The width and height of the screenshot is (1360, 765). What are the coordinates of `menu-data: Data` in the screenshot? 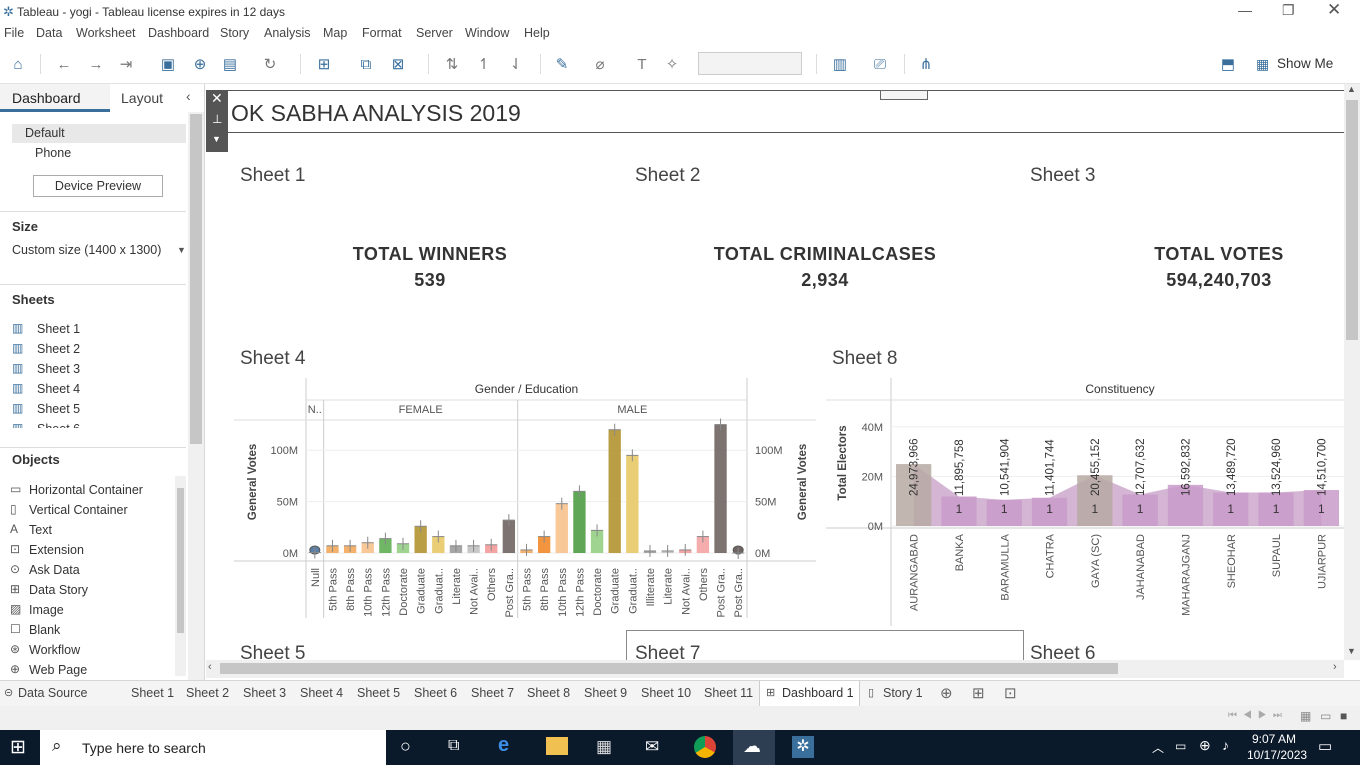 It's located at (49, 33).